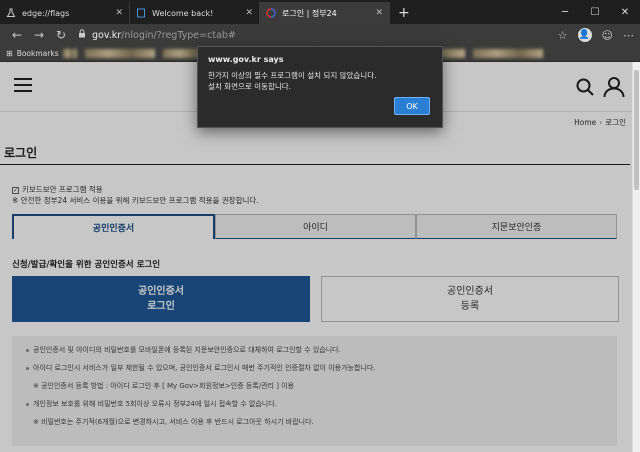 The height and width of the screenshot is (452, 640). Describe the element at coordinates (46, 13) in the screenshot. I see `tab-label: edge://flags` at that location.